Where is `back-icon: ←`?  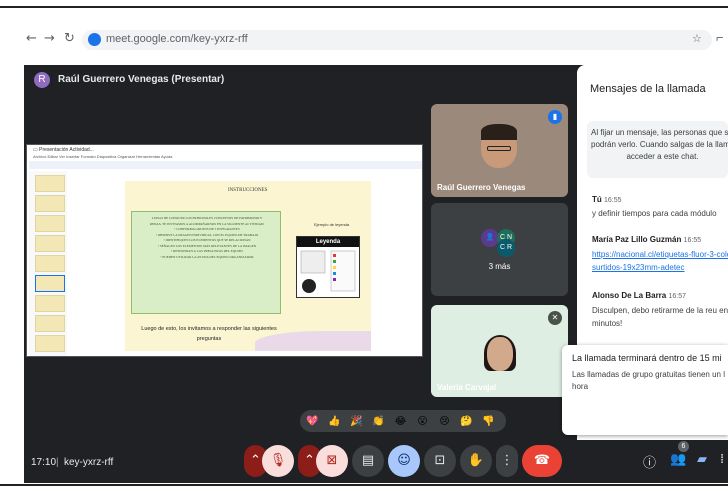
back-icon: ← is located at coordinates (31, 38).